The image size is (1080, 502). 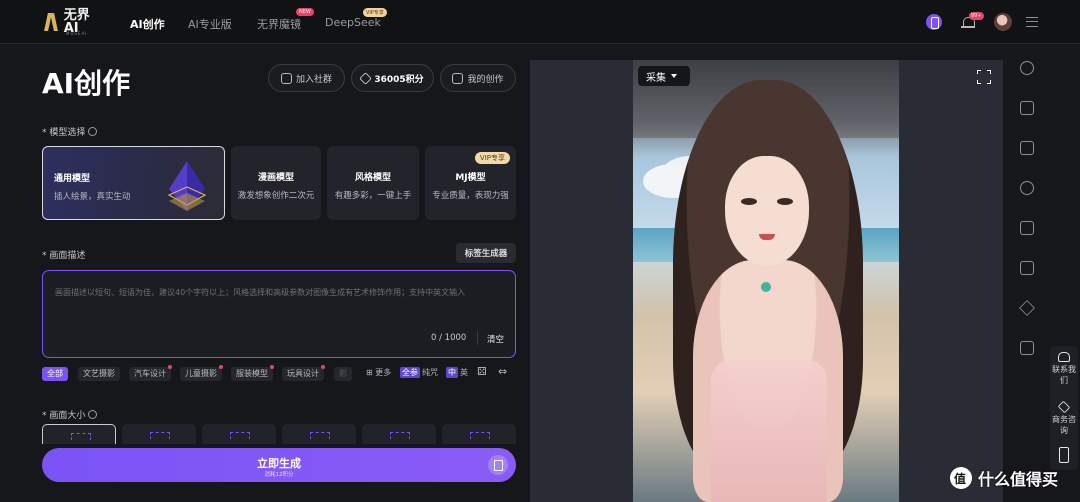 I want to click on points-icon, so click(x=366, y=78).